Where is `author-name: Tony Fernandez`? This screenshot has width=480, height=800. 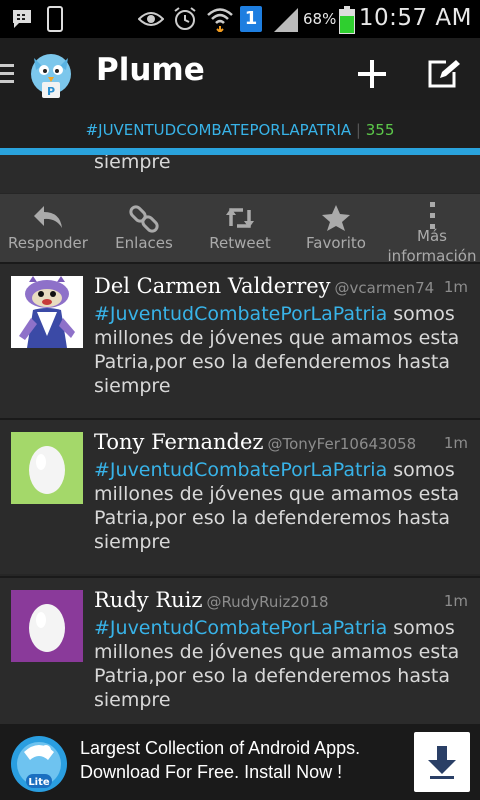 author-name: Tony Fernandez is located at coordinates (179, 442).